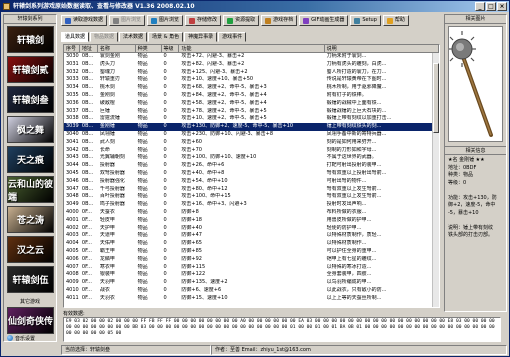  I want to click on game-button-8: 轩辕剑伍, so click(30, 279).